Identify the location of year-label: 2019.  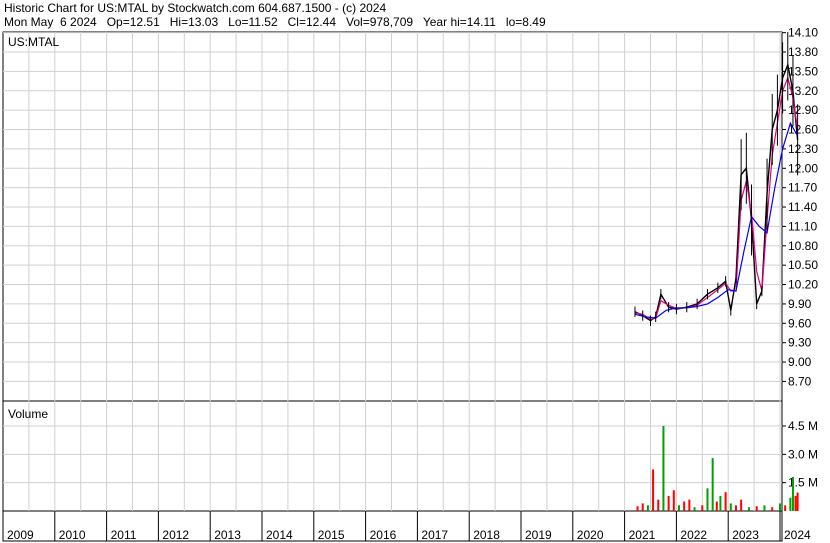
(538, 535).